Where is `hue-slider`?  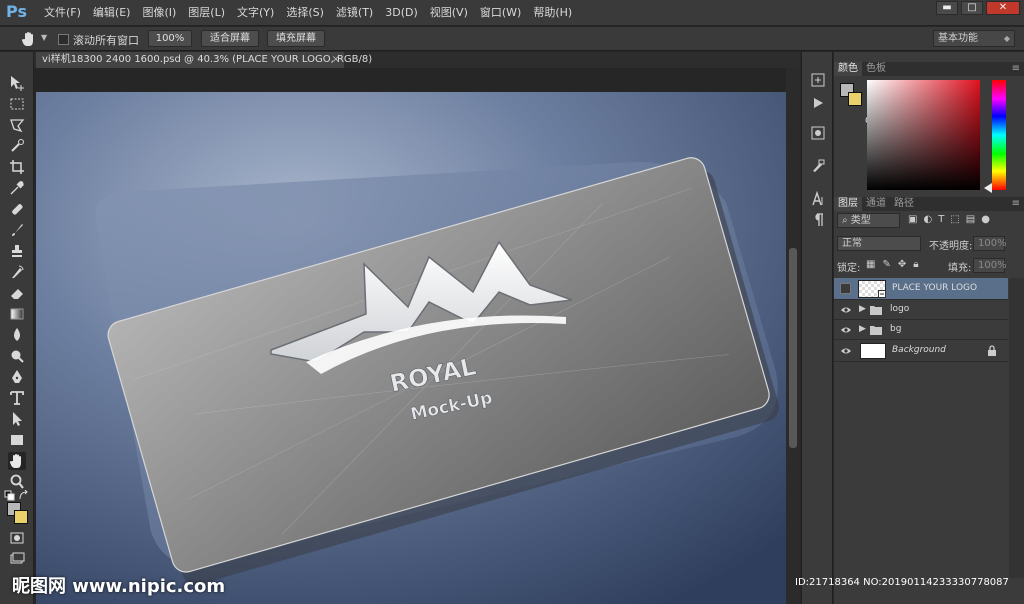 hue-slider is located at coordinates (999, 135).